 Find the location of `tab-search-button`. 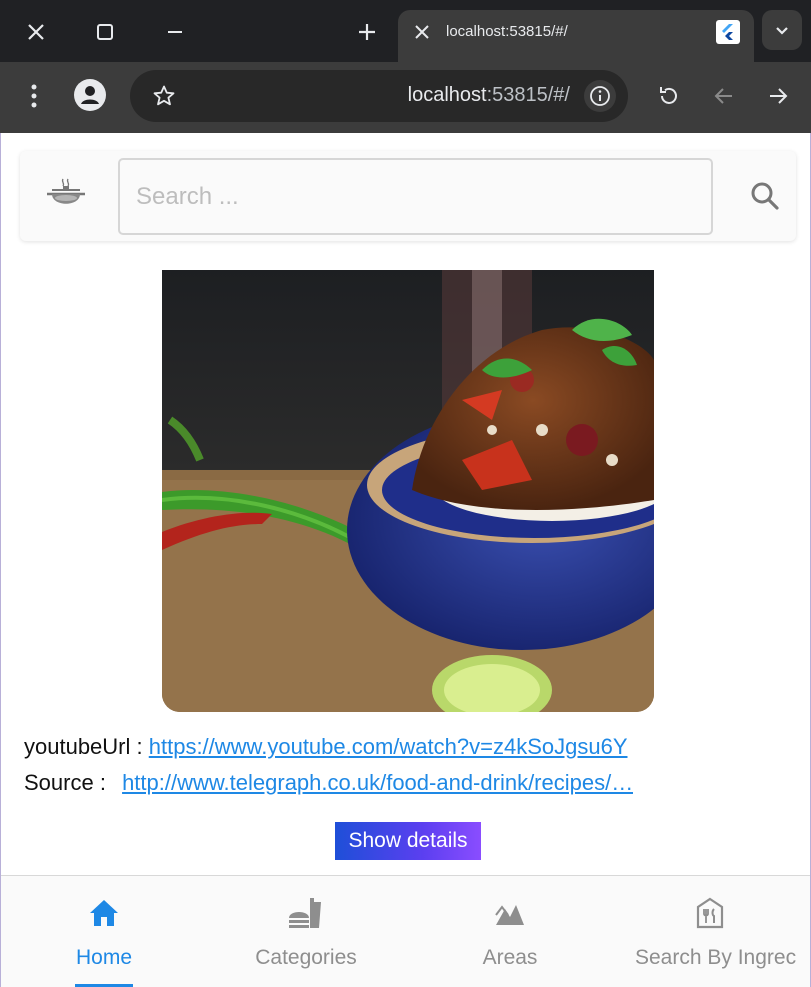

tab-search-button is located at coordinates (782, 30).